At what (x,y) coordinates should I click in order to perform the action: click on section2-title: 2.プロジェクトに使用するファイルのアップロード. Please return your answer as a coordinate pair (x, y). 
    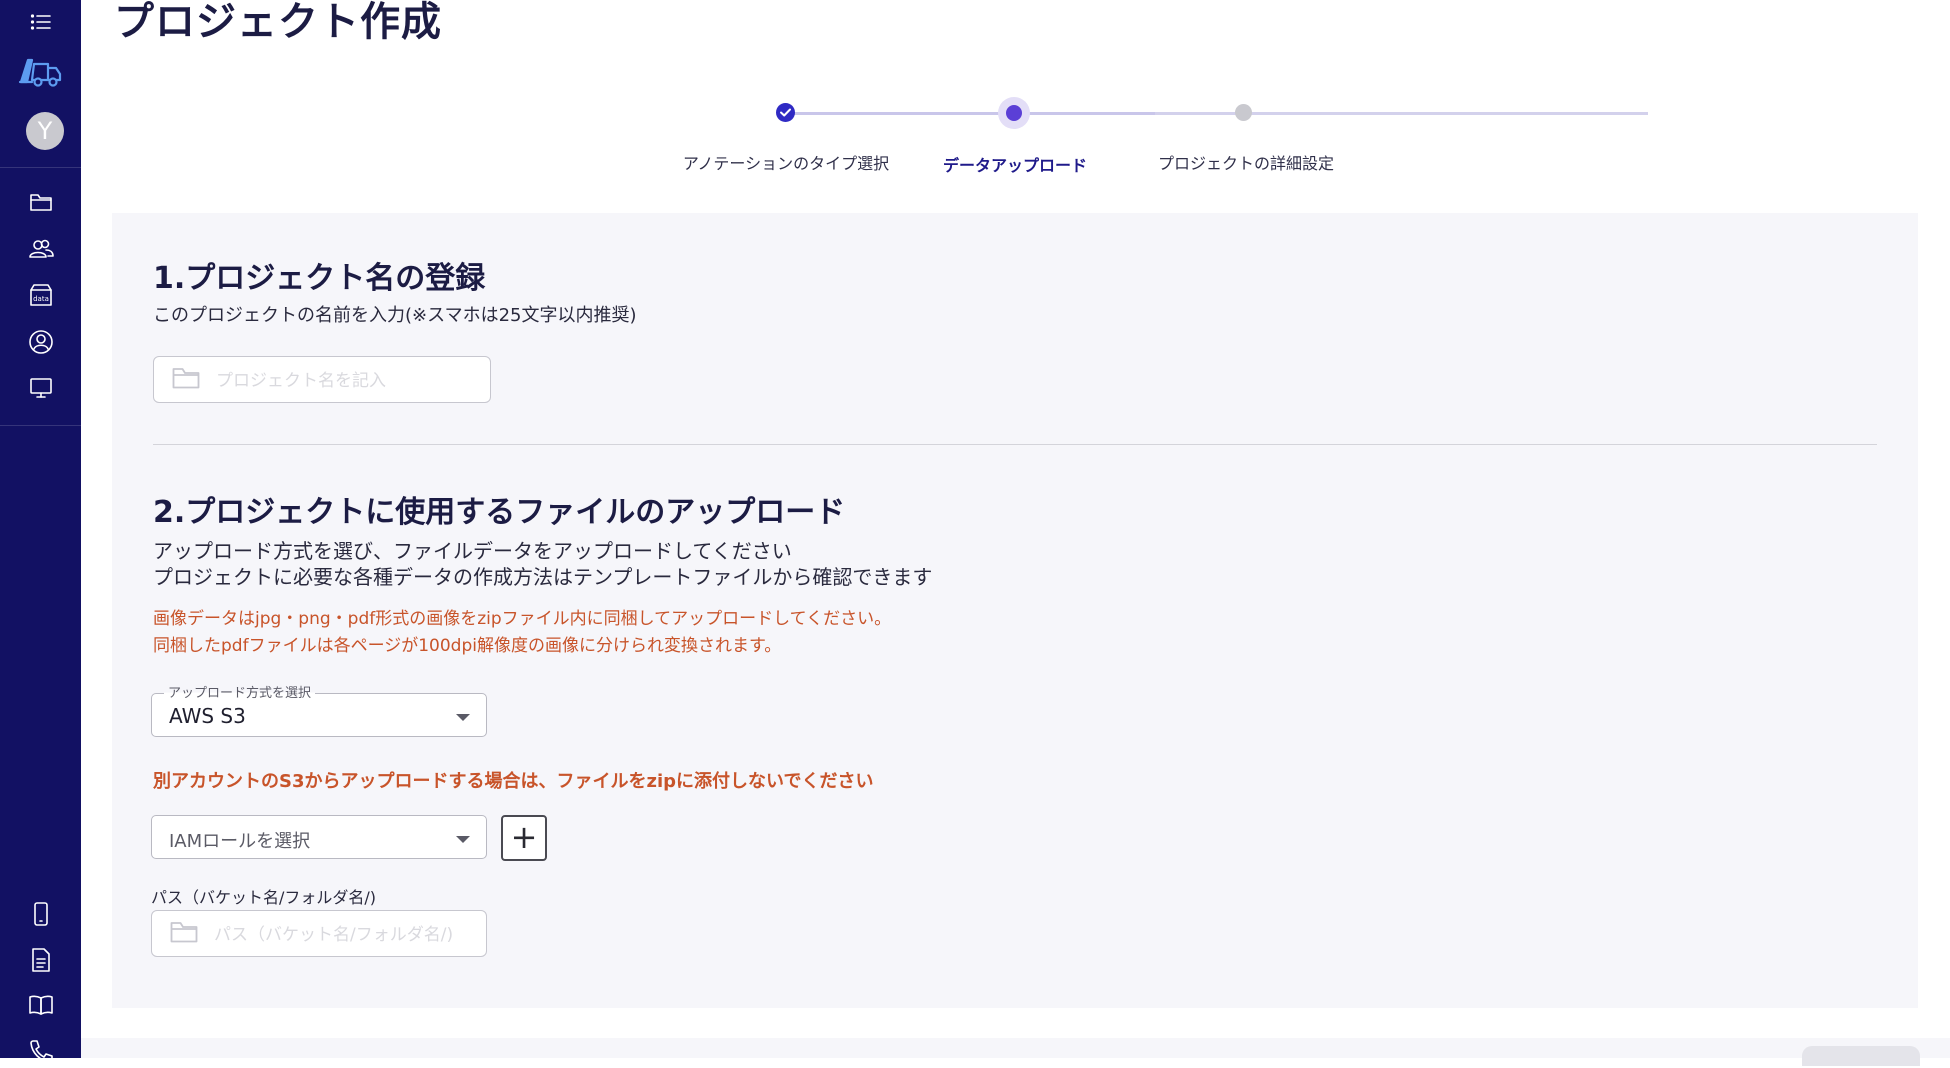
    Looking at the image, I should click on (499, 512).